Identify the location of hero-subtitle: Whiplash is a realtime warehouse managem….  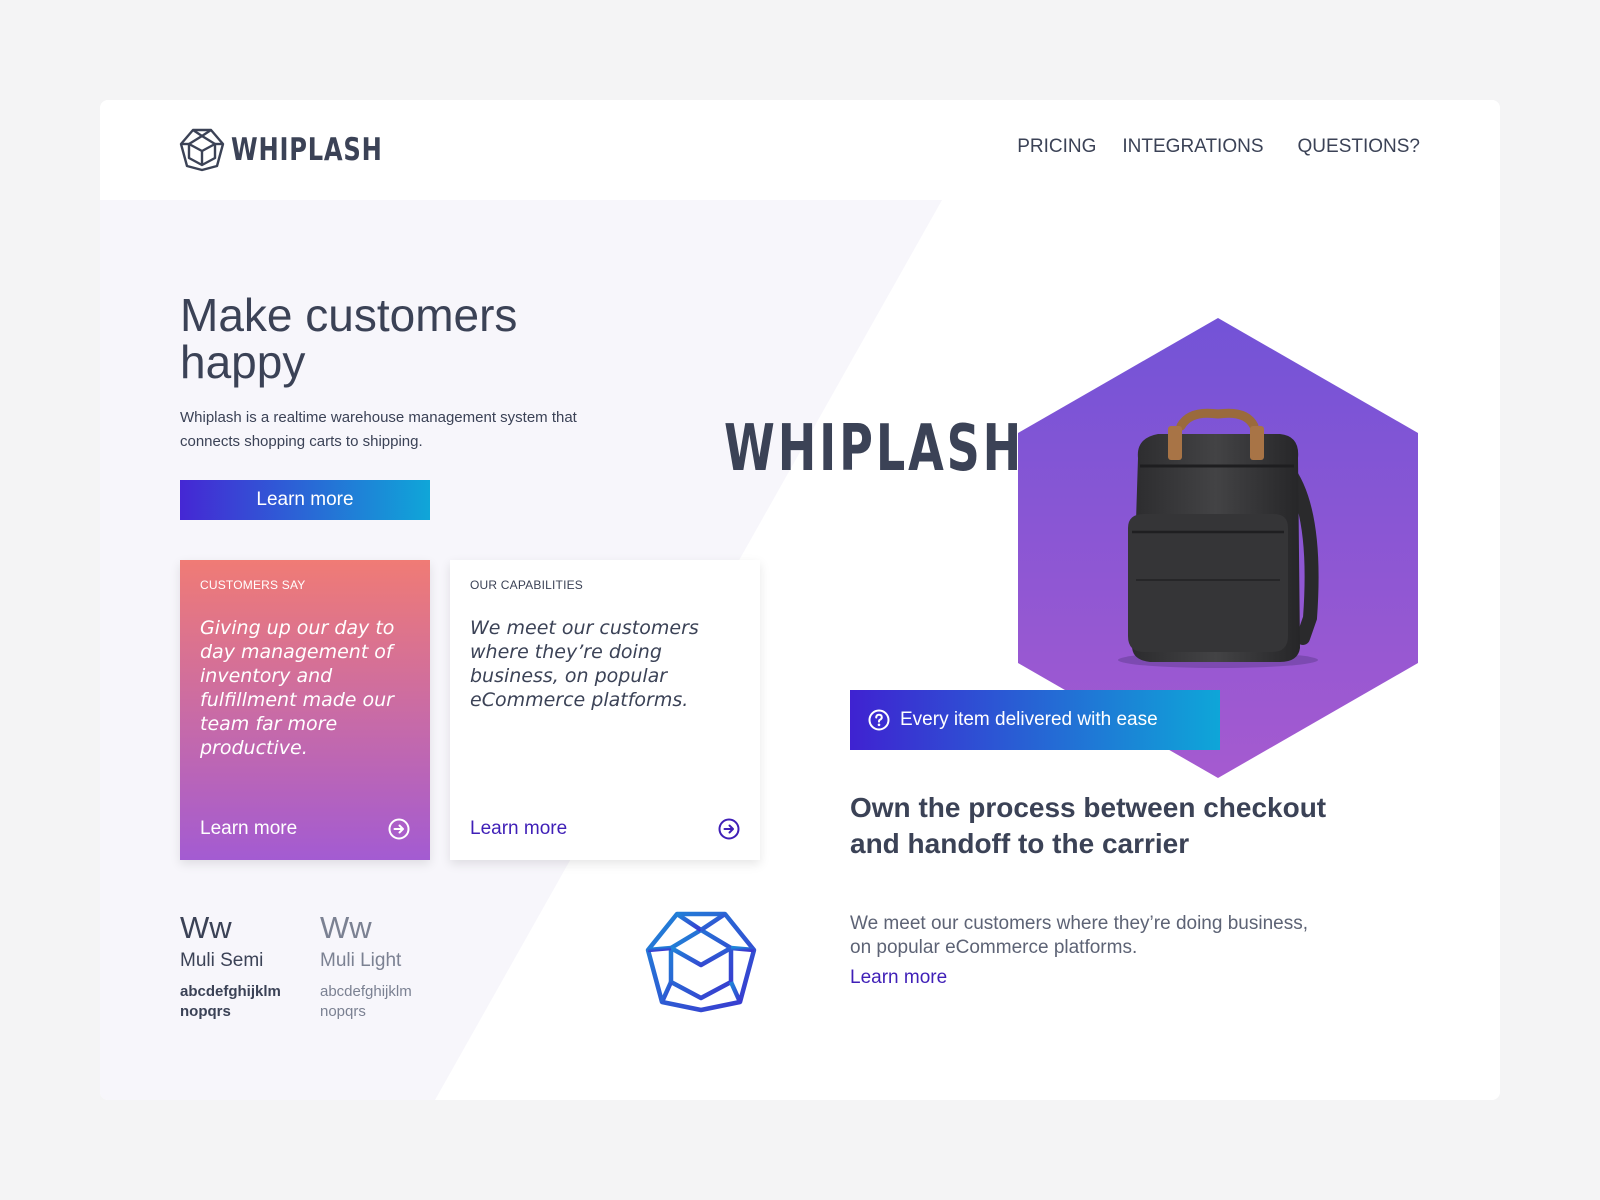
(378, 429).